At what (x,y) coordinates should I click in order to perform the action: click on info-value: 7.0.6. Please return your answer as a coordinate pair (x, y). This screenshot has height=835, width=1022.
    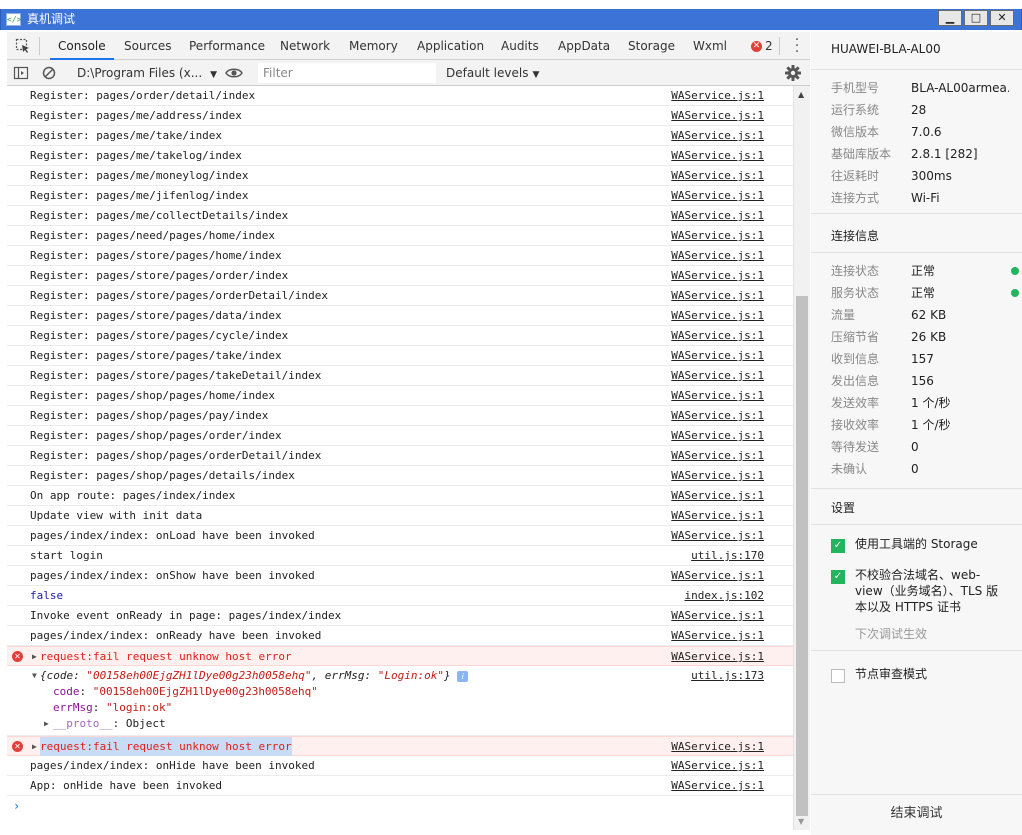
    Looking at the image, I should click on (926, 132).